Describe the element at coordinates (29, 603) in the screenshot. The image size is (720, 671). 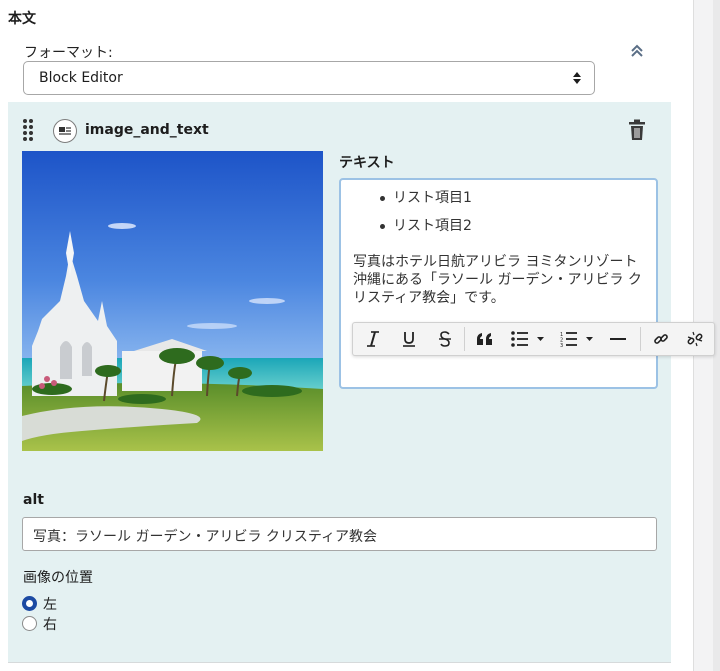
I see `radio-left` at that location.